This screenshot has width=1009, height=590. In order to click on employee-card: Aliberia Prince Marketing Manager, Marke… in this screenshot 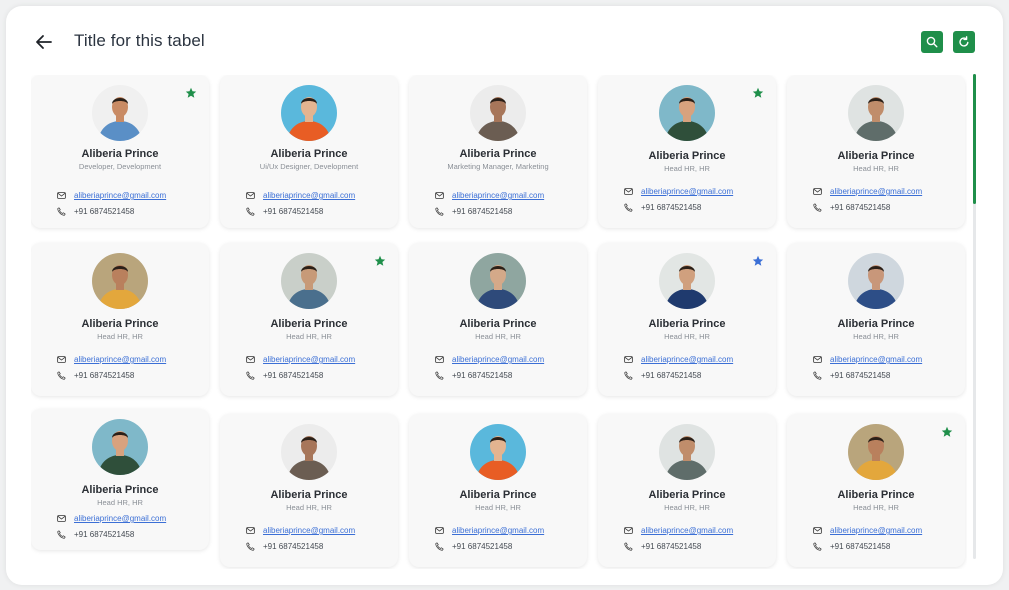, I will do `click(498, 151)`.